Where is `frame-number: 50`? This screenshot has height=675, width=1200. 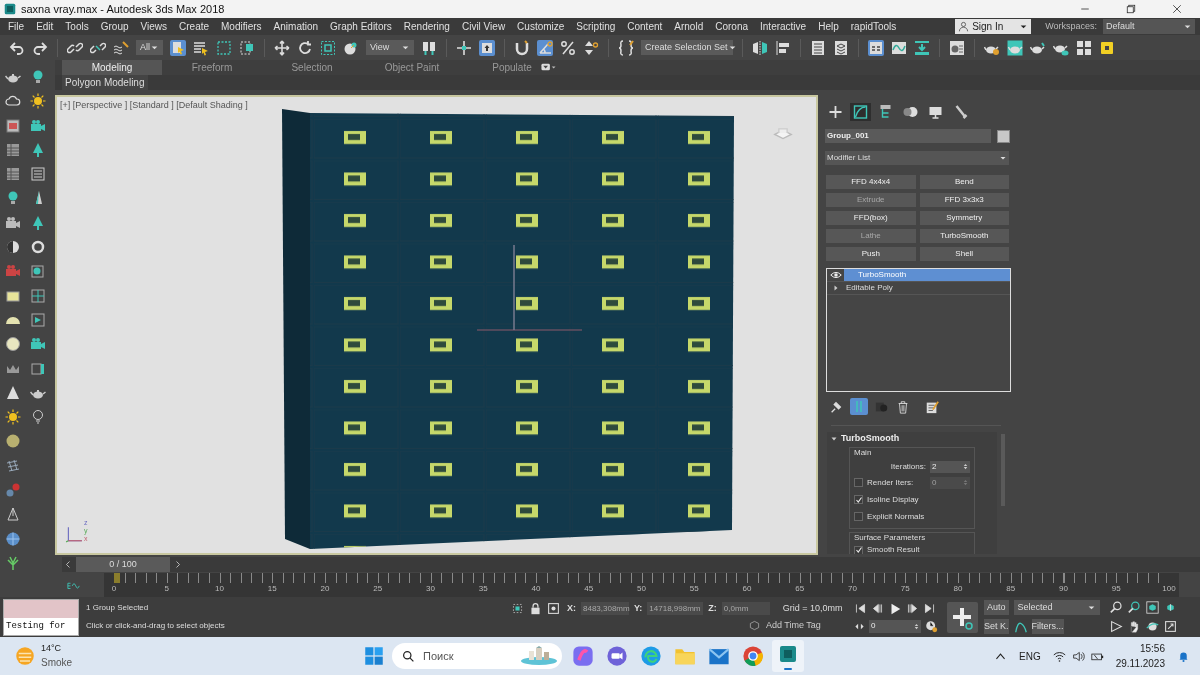
frame-number: 50 is located at coordinates (641, 589).